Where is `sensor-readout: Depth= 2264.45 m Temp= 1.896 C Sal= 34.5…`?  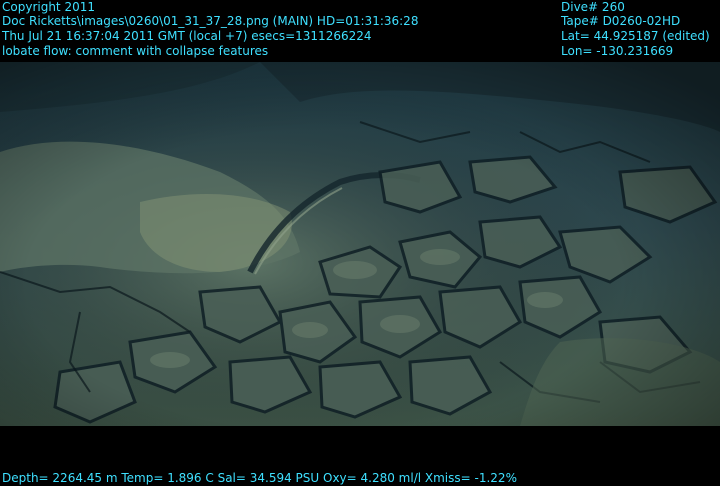 sensor-readout: Depth= 2264.45 m Temp= 1.896 C Sal= 34.5… is located at coordinates (259, 478).